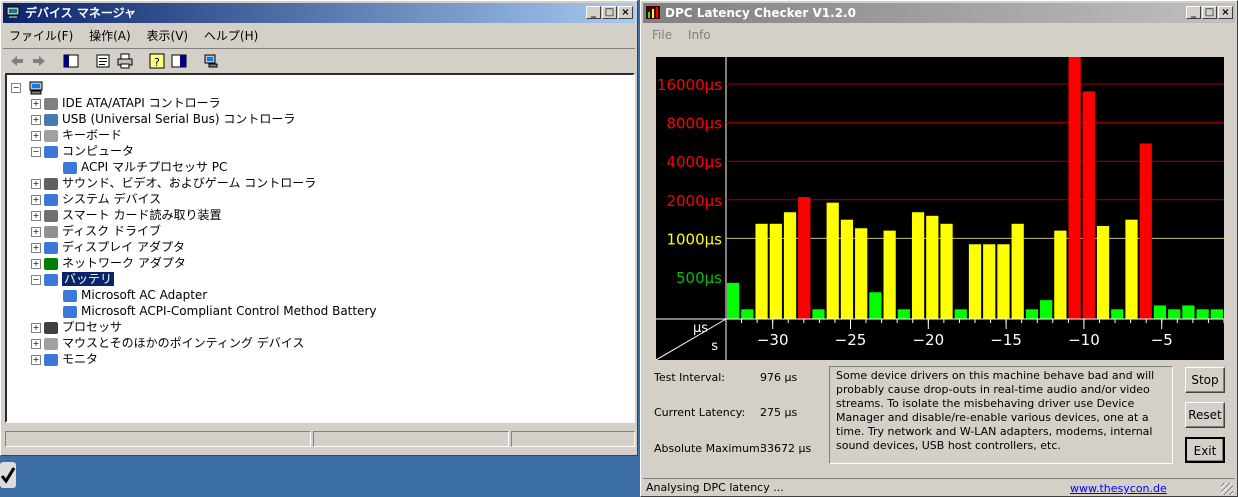  Describe the element at coordinates (653, 12) in the screenshot. I see `dpc-app-icon` at that location.